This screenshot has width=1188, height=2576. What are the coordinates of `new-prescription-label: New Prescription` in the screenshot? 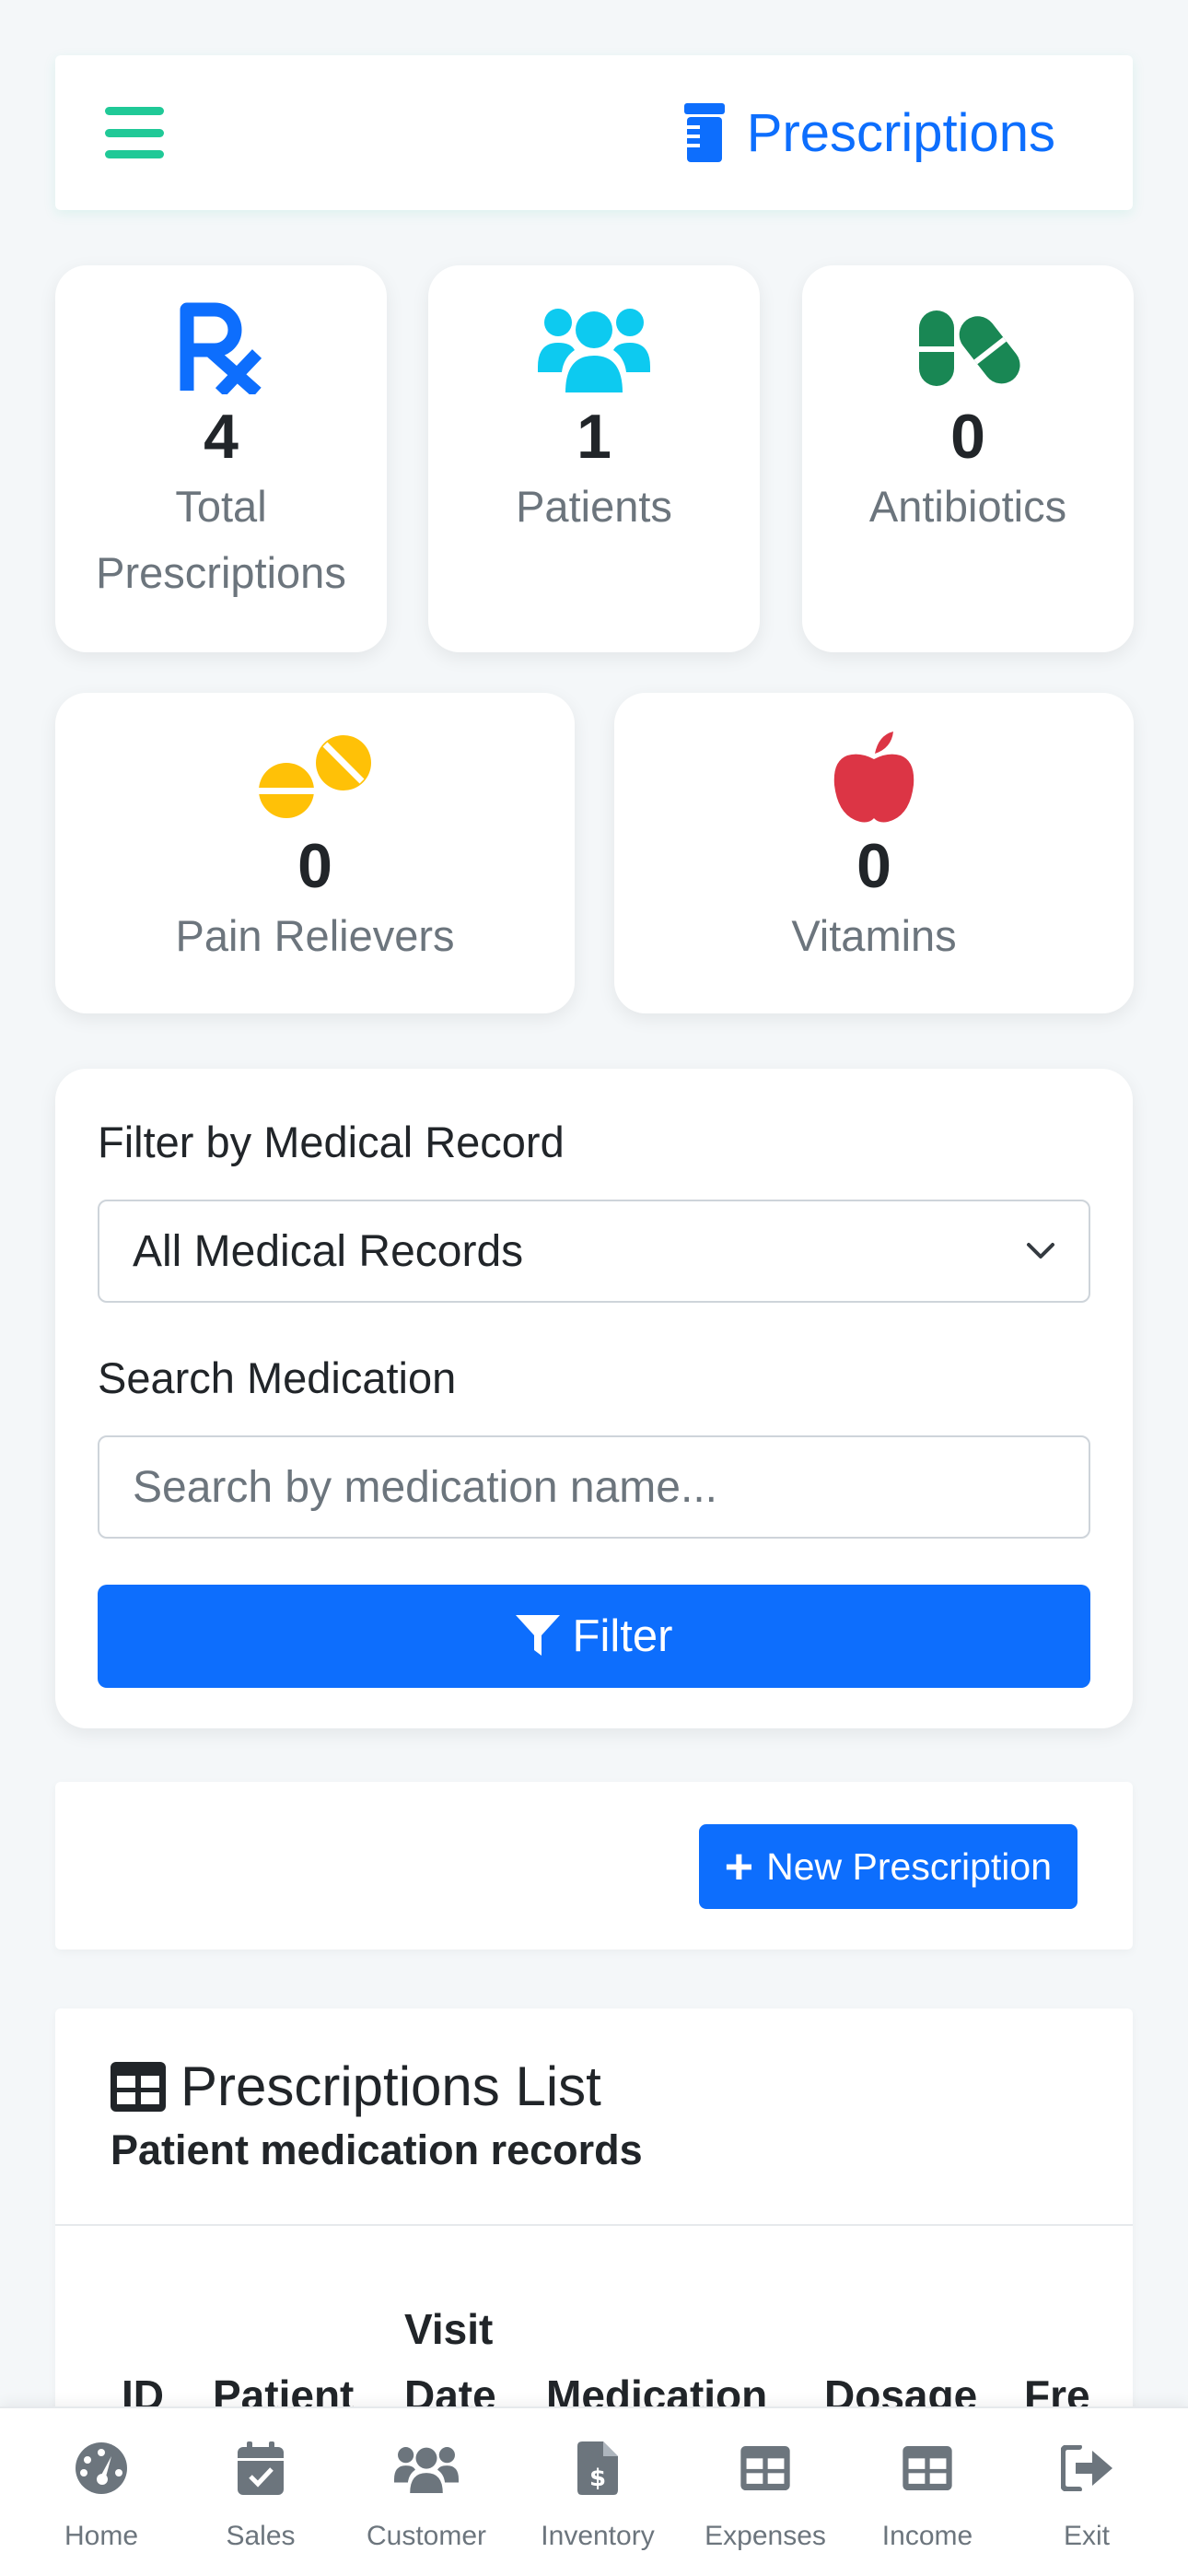 It's located at (909, 1866).